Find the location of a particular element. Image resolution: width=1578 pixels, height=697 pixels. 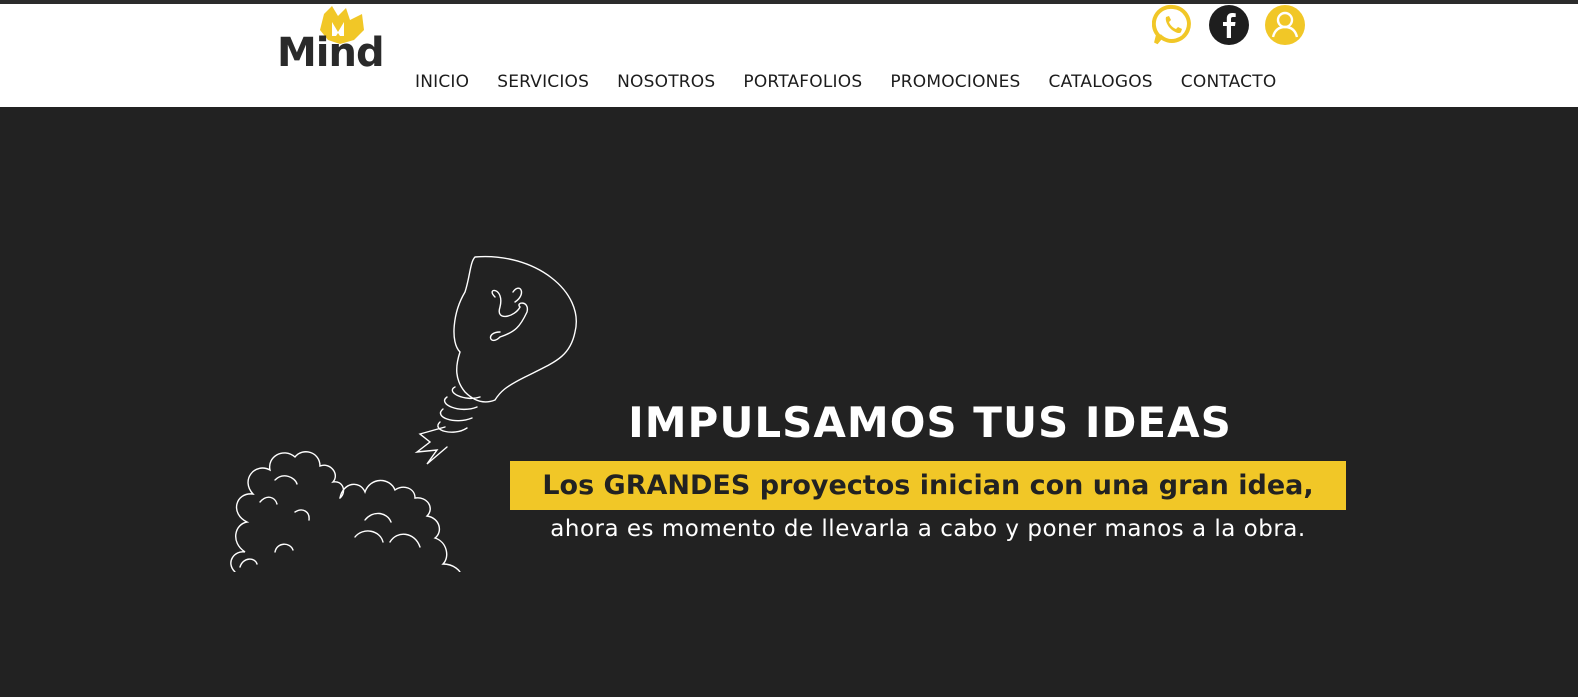

logo-wordmark: Mind is located at coordinates (331, 53).